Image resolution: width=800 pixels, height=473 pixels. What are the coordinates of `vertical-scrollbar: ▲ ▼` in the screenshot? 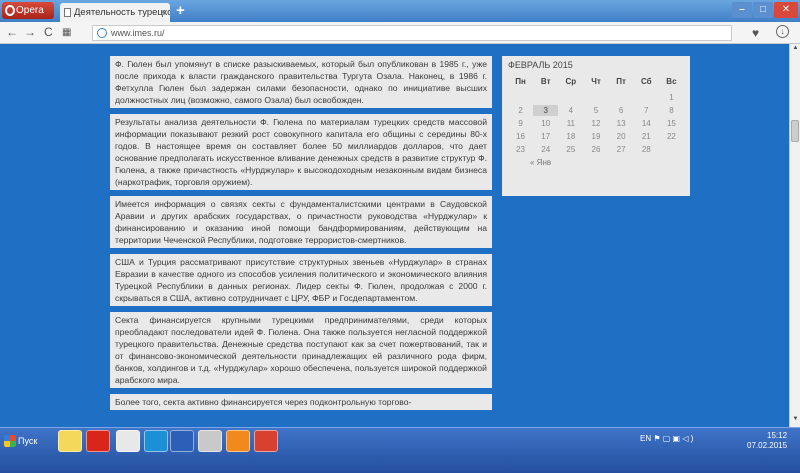 It's located at (794, 235).